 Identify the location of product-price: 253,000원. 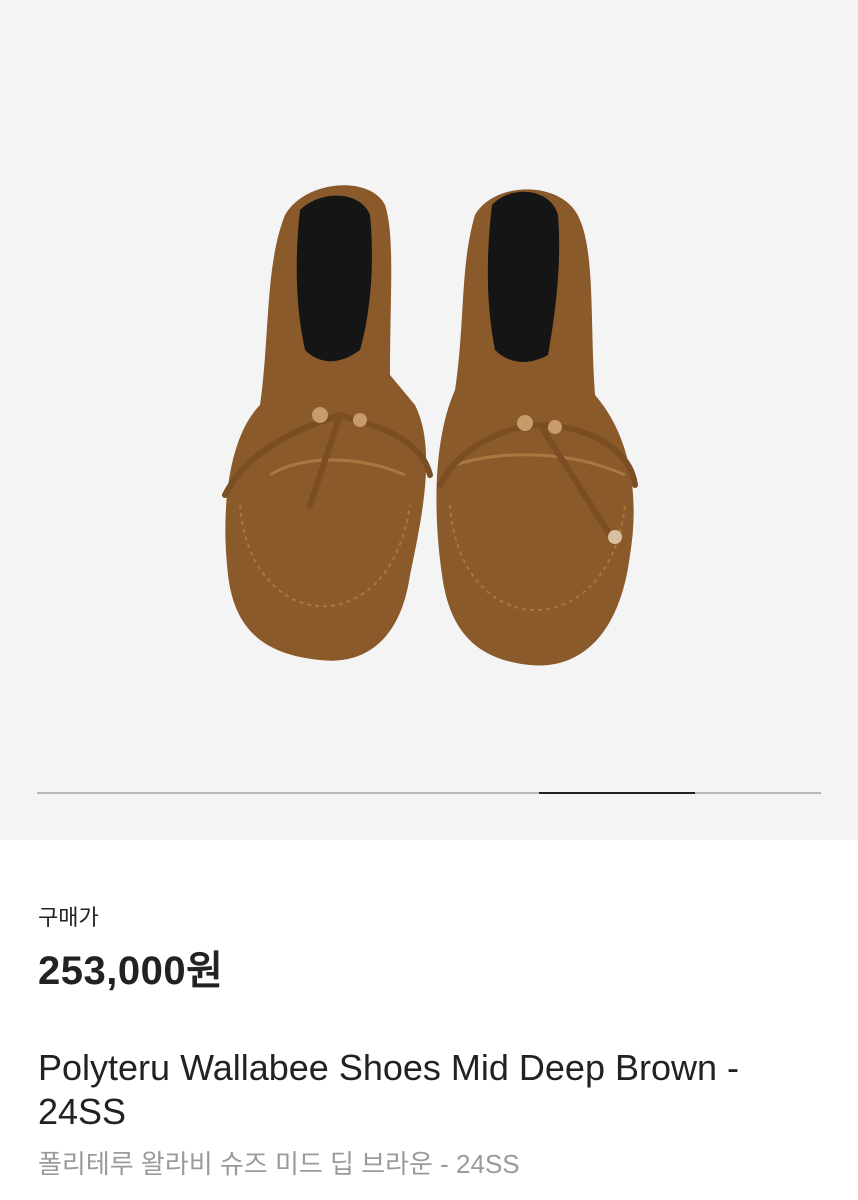
(131, 971).